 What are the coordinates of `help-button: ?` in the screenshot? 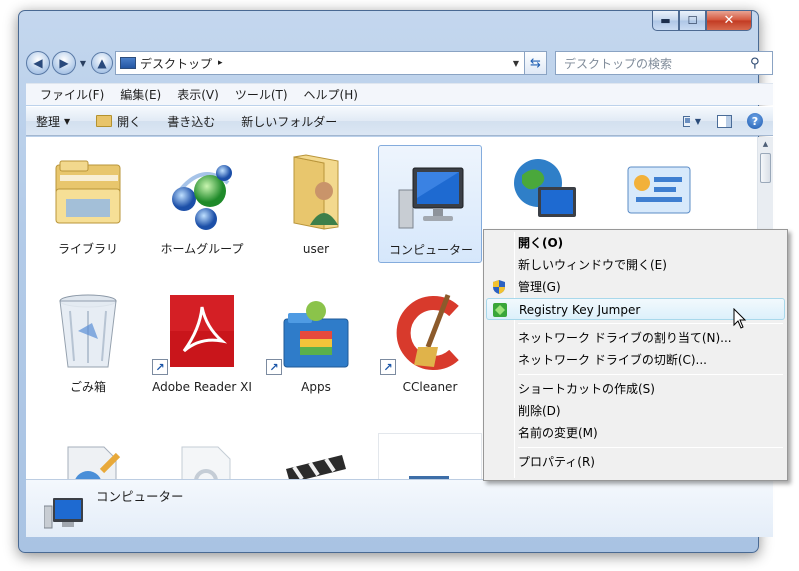 It's located at (755, 121).